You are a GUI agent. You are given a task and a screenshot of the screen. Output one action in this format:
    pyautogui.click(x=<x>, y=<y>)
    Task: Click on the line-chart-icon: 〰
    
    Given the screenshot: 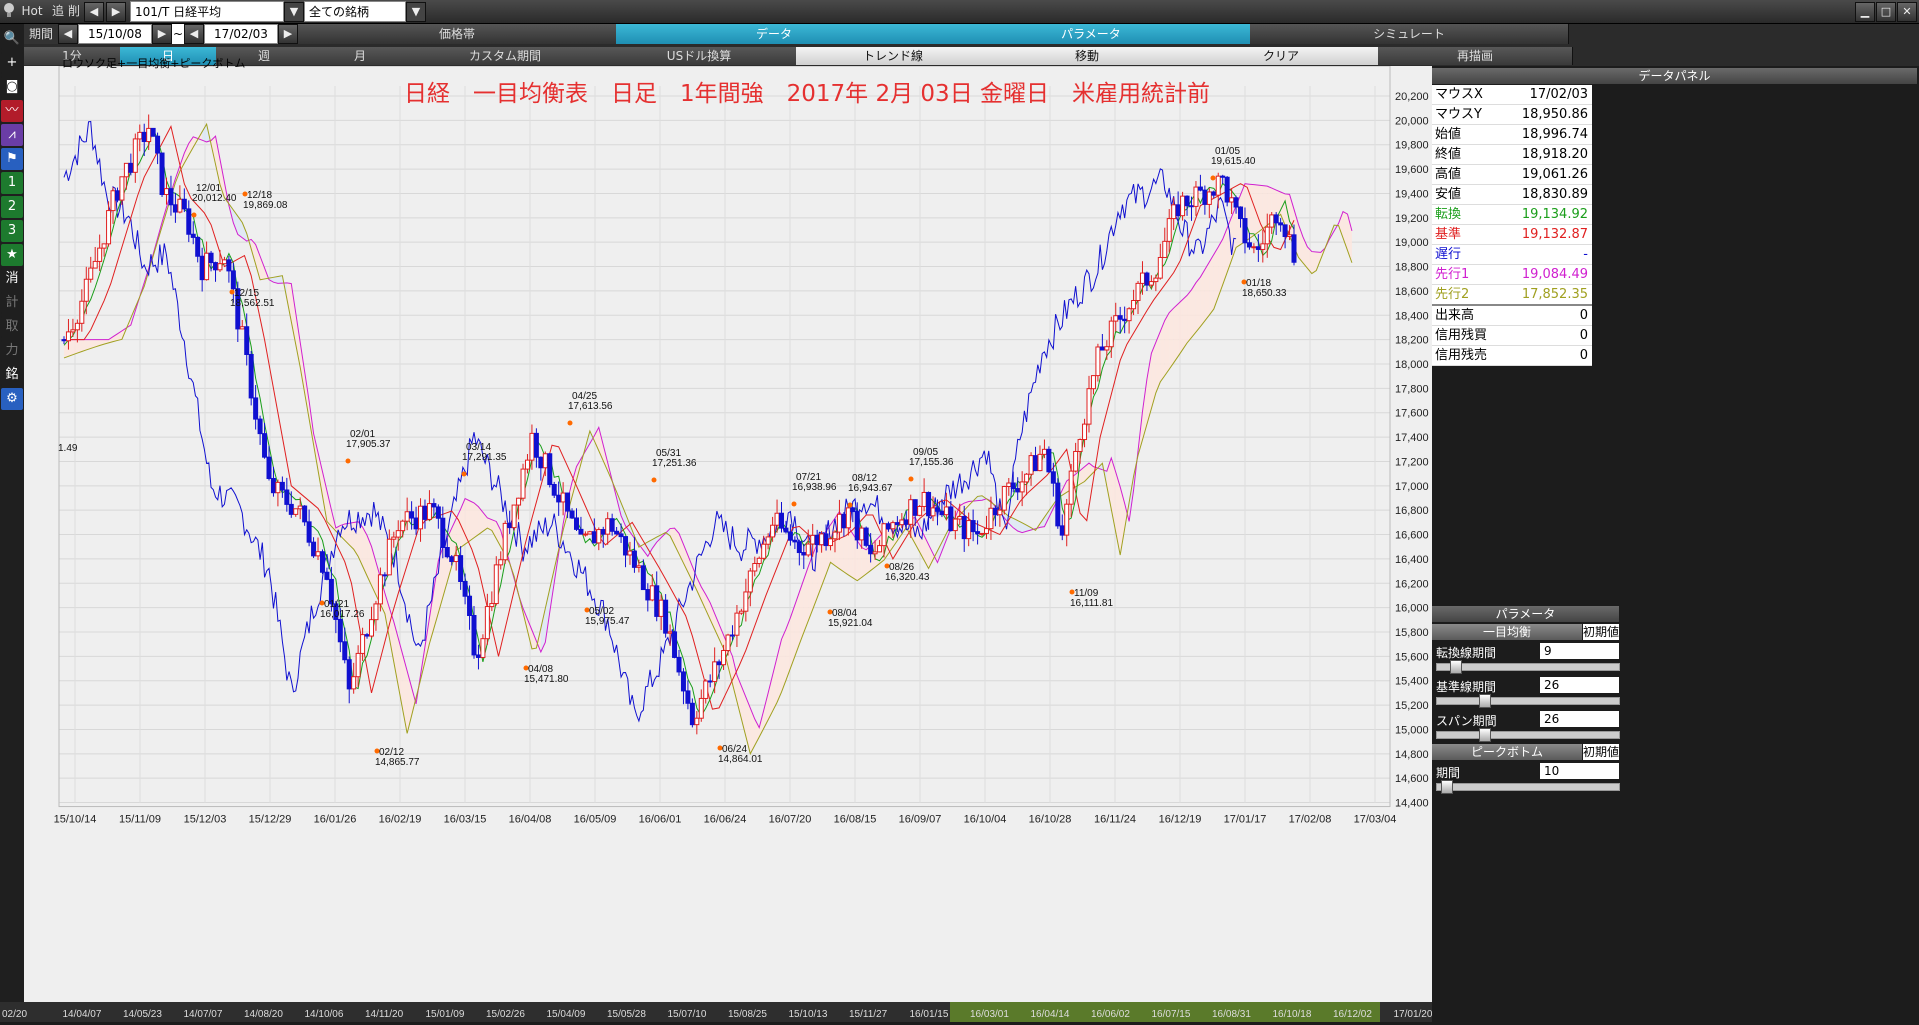 What is the action you would take?
    pyautogui.click(x=12, y=111)
    